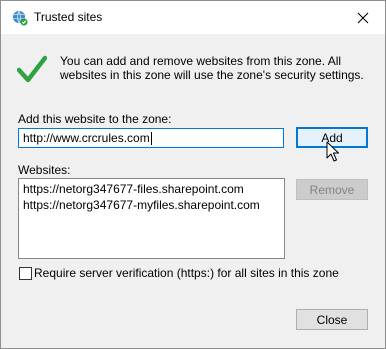 The image size is (386, 349). Describe the element at coordinates (86, 138) in the screenshot. I see `website-url-value: http://www.crcrules.com` at that location.